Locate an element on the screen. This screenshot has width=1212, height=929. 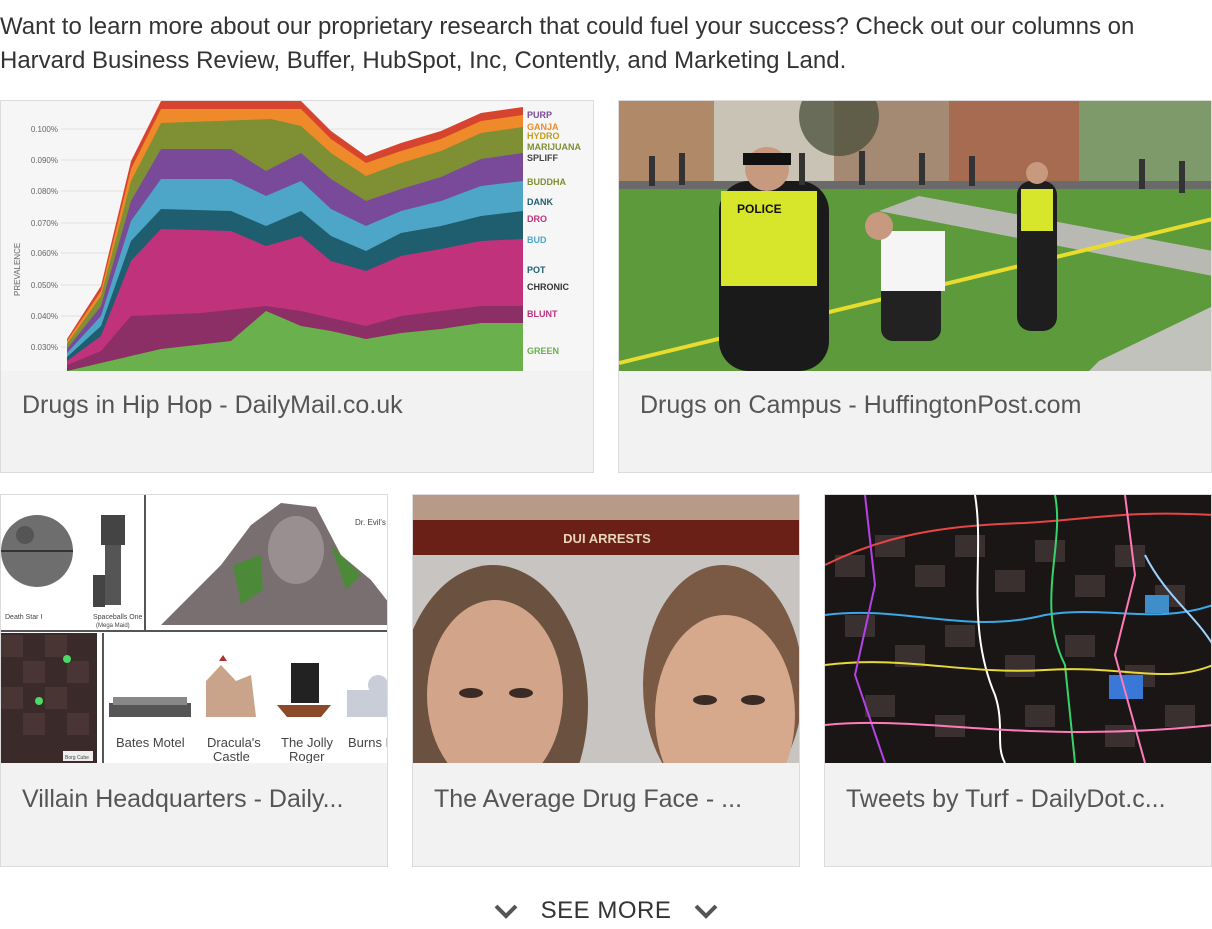
y-tick: 0.090% is located at coordinates (44, 160).